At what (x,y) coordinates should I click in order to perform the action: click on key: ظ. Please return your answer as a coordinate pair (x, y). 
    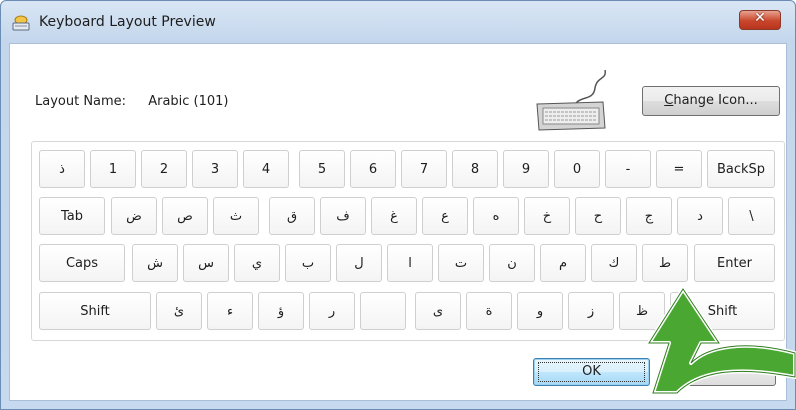
    Looking at the image, I should click on (642, 311).